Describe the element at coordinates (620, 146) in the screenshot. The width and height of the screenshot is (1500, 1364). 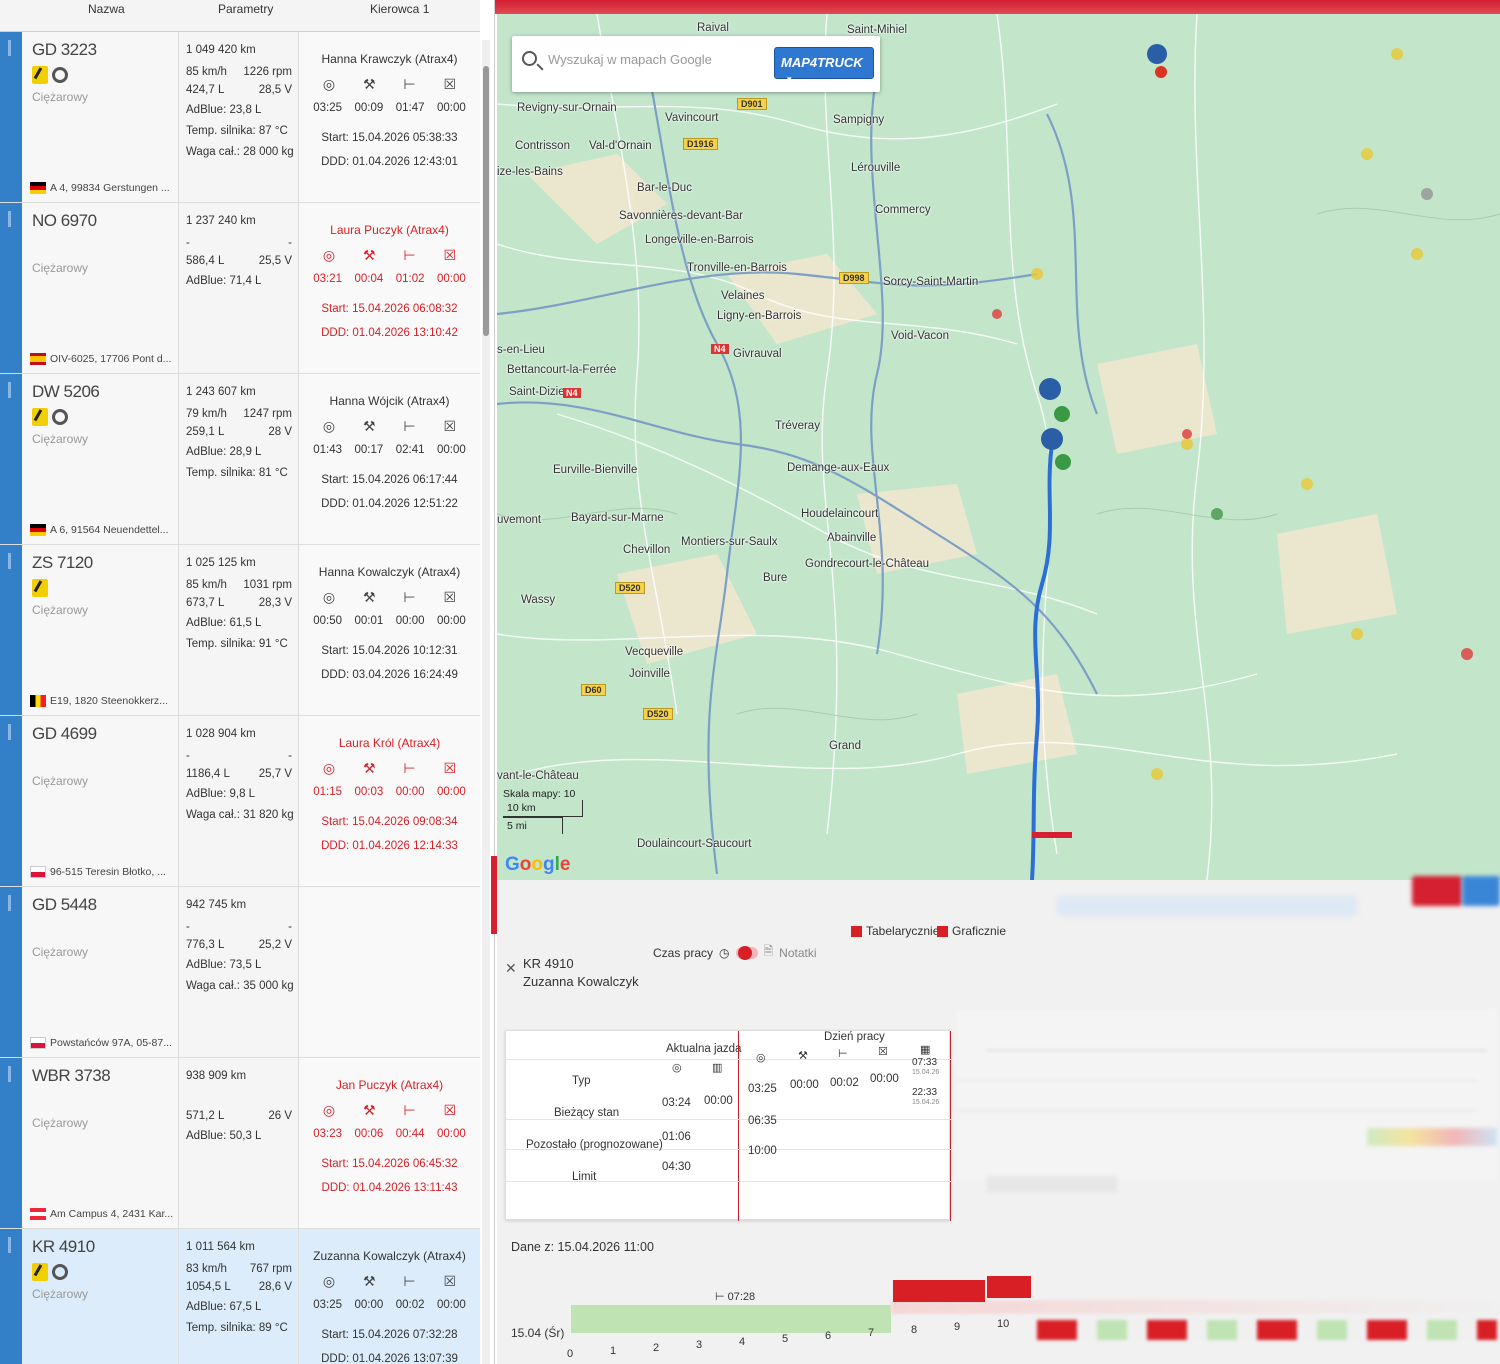
I see `map-place-label: Val-d'Ornain` at that location.